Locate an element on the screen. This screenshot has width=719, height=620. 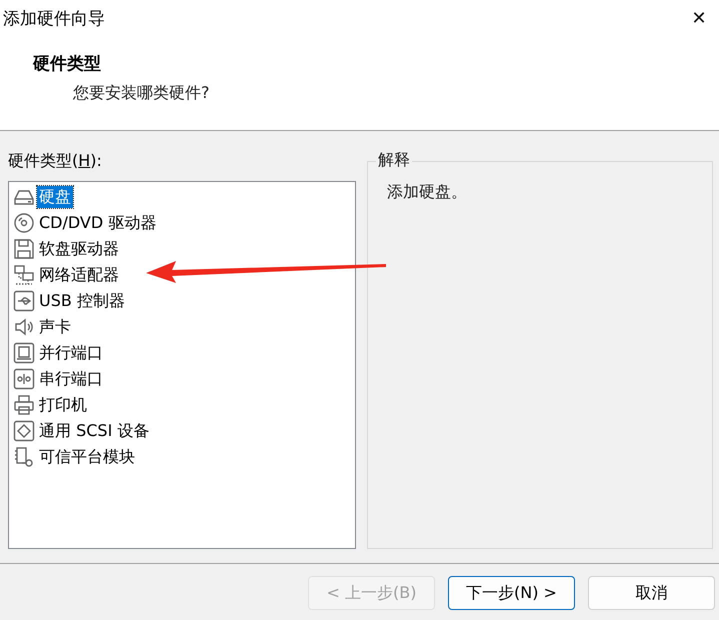
list-item: 软盘驱动器 is located at coordinates (79, 249).